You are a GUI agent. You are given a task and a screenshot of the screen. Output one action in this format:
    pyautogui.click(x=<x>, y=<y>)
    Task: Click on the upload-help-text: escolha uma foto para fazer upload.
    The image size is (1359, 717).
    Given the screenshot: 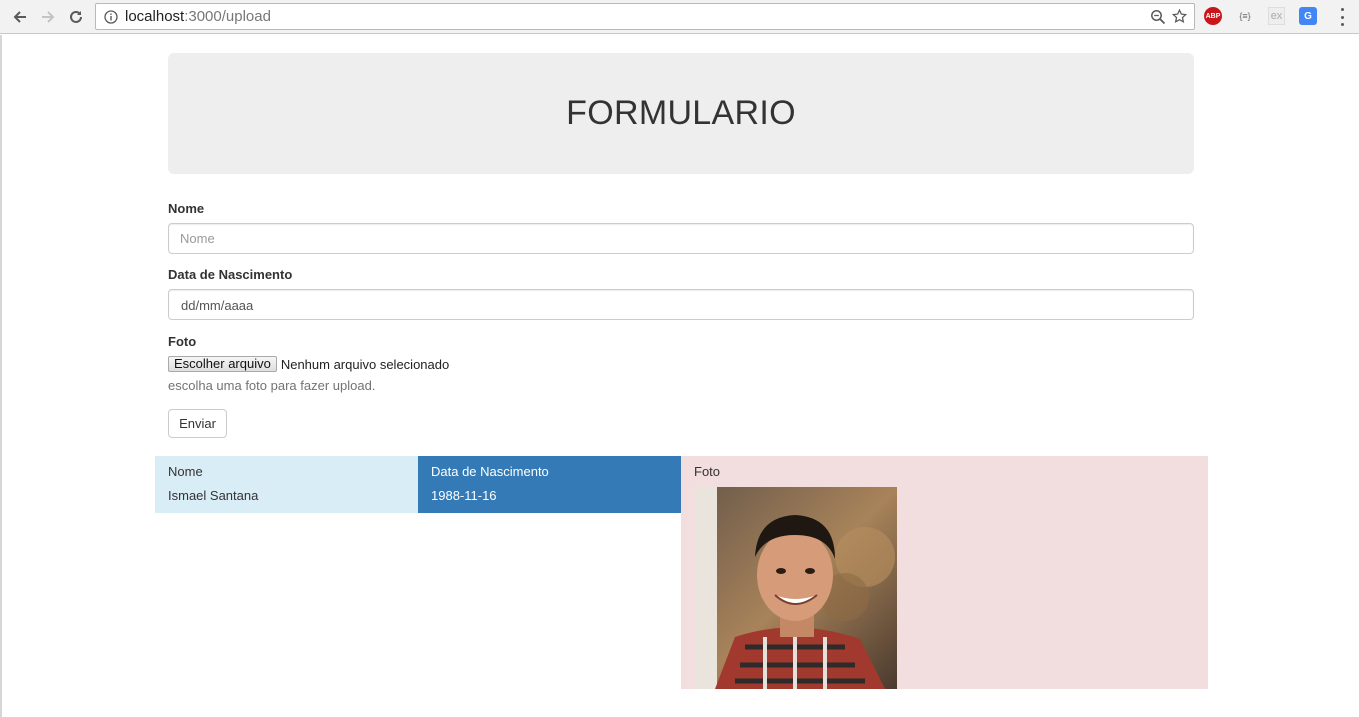 What is the action you would take?
    pyautogui.click(x=272, y=385)
    